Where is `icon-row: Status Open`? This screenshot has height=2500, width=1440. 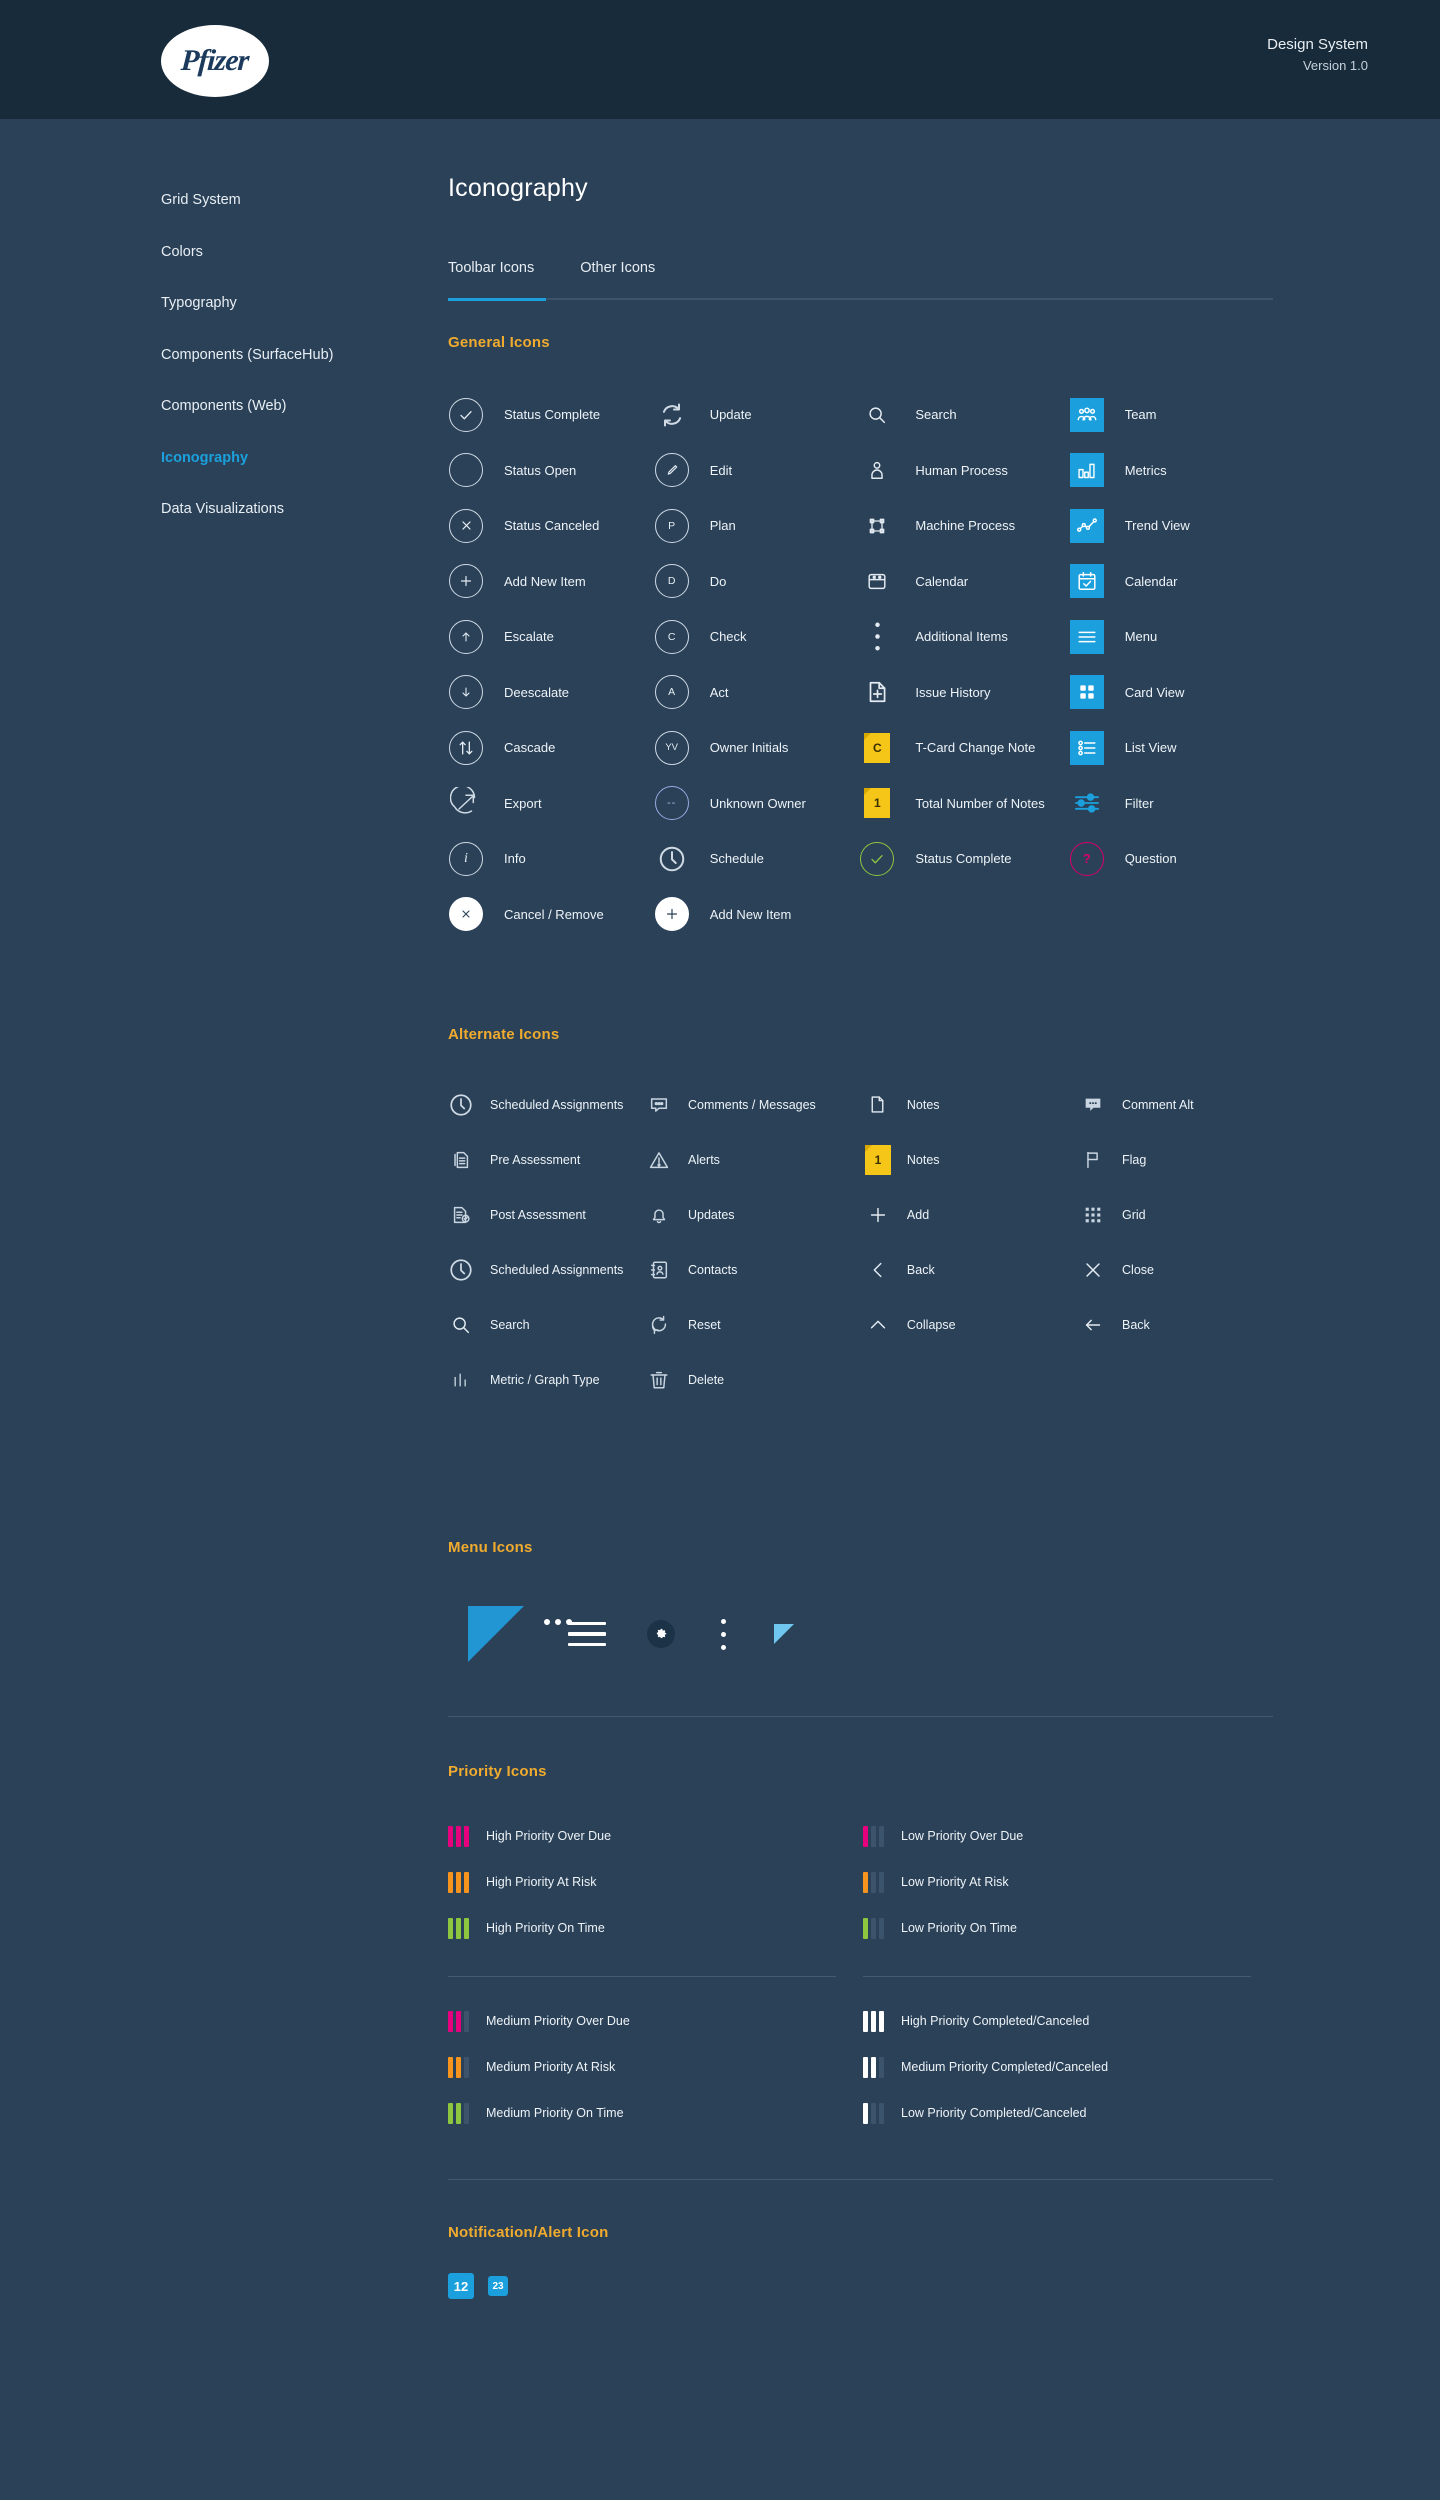
icon-row: Status Open is located at coordinates (551, 471).